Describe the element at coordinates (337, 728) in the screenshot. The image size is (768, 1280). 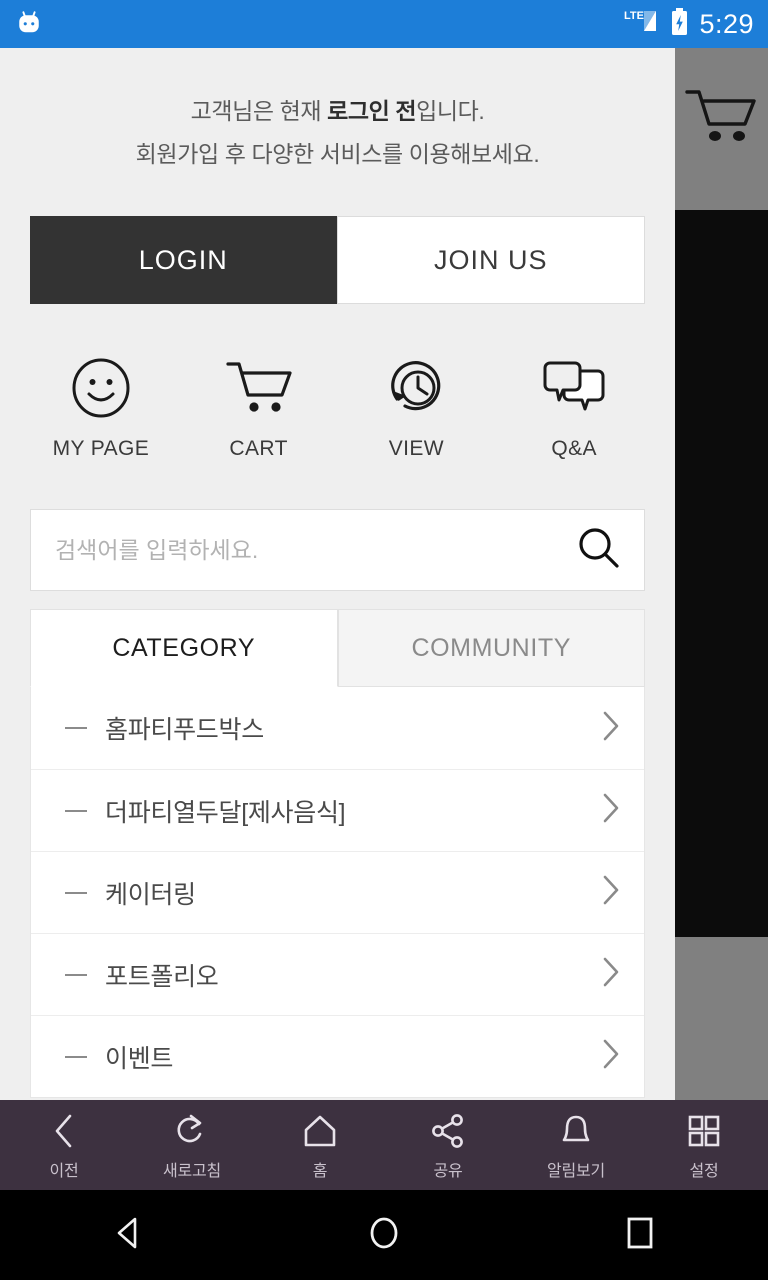
I see `list-item: 홈파티푸드박스` at that location.